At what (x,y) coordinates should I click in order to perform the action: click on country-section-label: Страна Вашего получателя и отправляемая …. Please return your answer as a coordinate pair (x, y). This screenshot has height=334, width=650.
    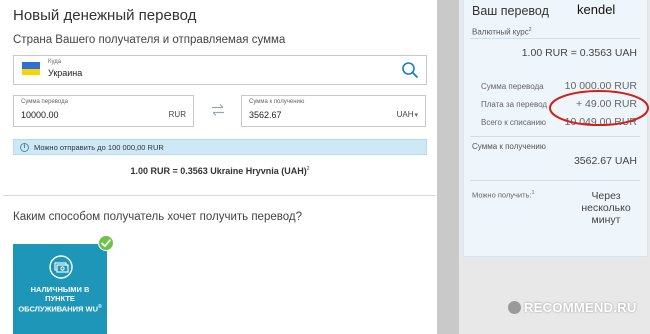
    Looking at the image, I should click on (149, 40).